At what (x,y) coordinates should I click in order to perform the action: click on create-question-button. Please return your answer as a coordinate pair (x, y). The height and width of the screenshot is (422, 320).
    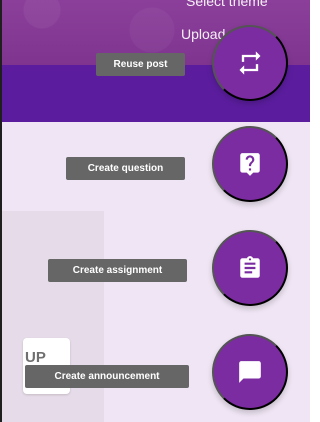
    Looking at the image, I should click on (250, 164).